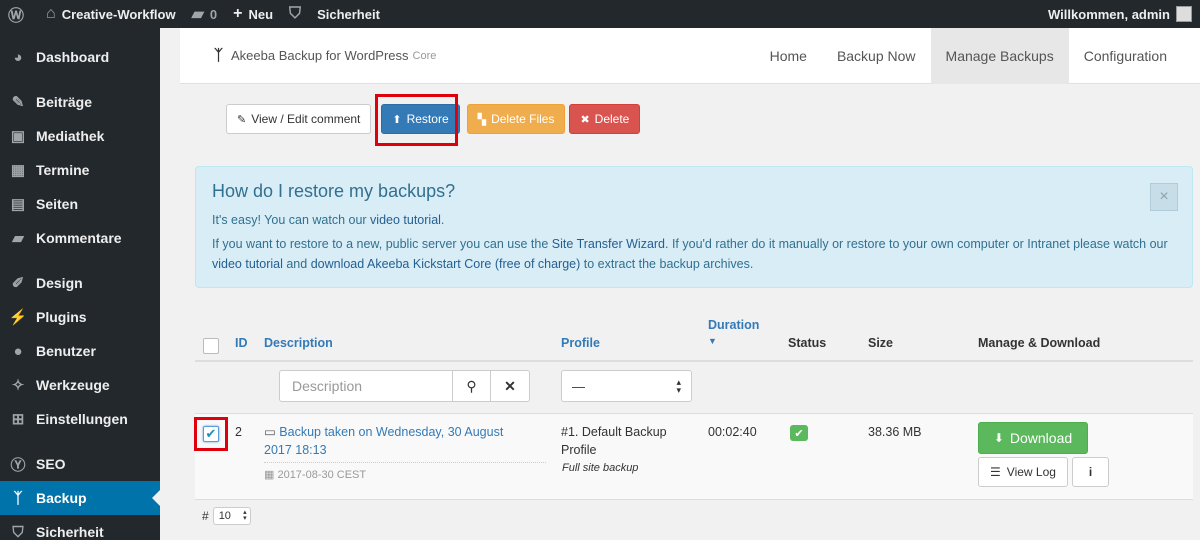  Describe the element at coordinates (118, 14) in the screenshot. I see `site-name-label: Creative-Workflow` at that location.